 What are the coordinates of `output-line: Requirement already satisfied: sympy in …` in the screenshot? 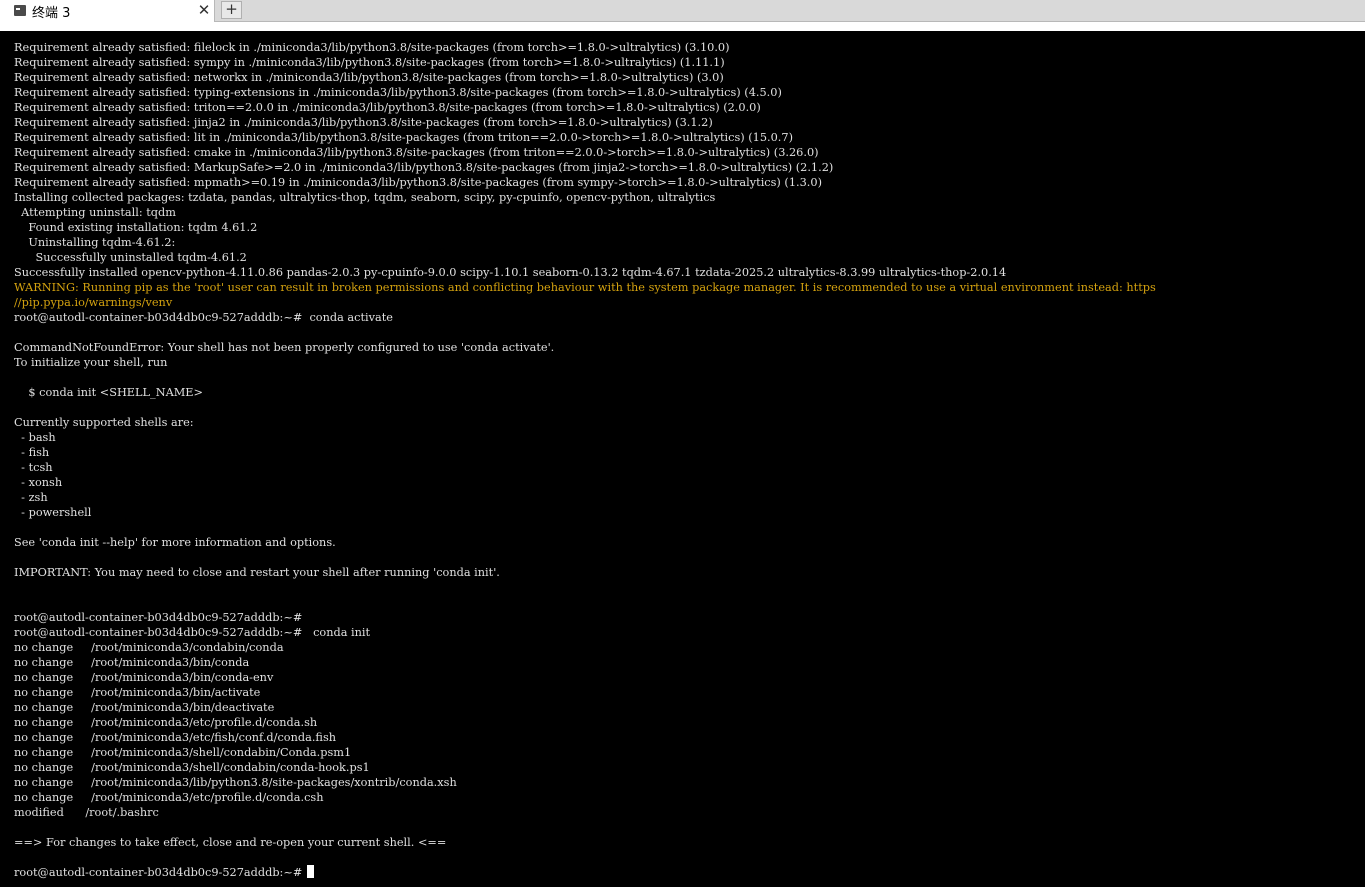 It's located at (369, 62).